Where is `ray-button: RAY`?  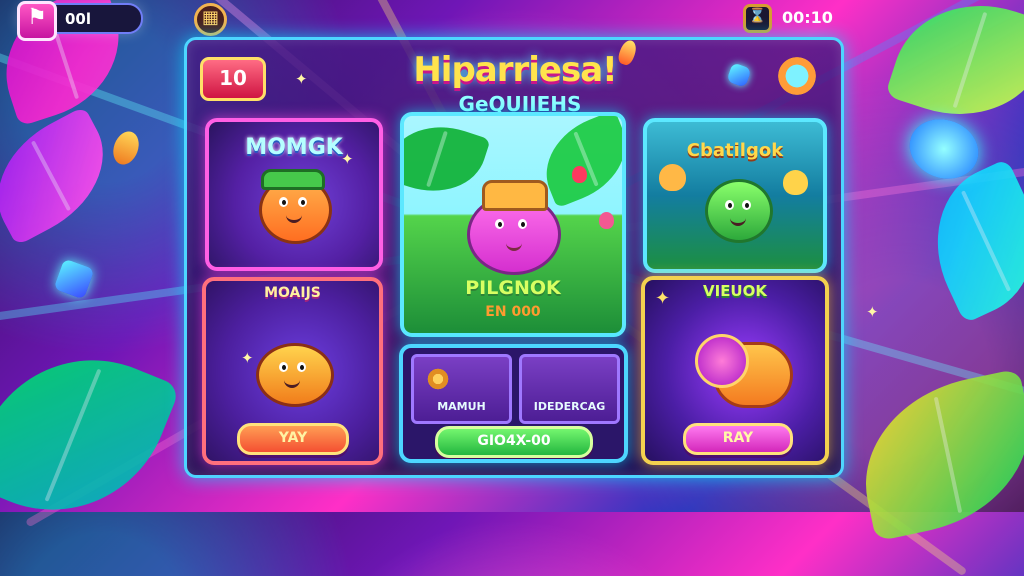 ray-button: RAY is located at coordinates (738, 439).